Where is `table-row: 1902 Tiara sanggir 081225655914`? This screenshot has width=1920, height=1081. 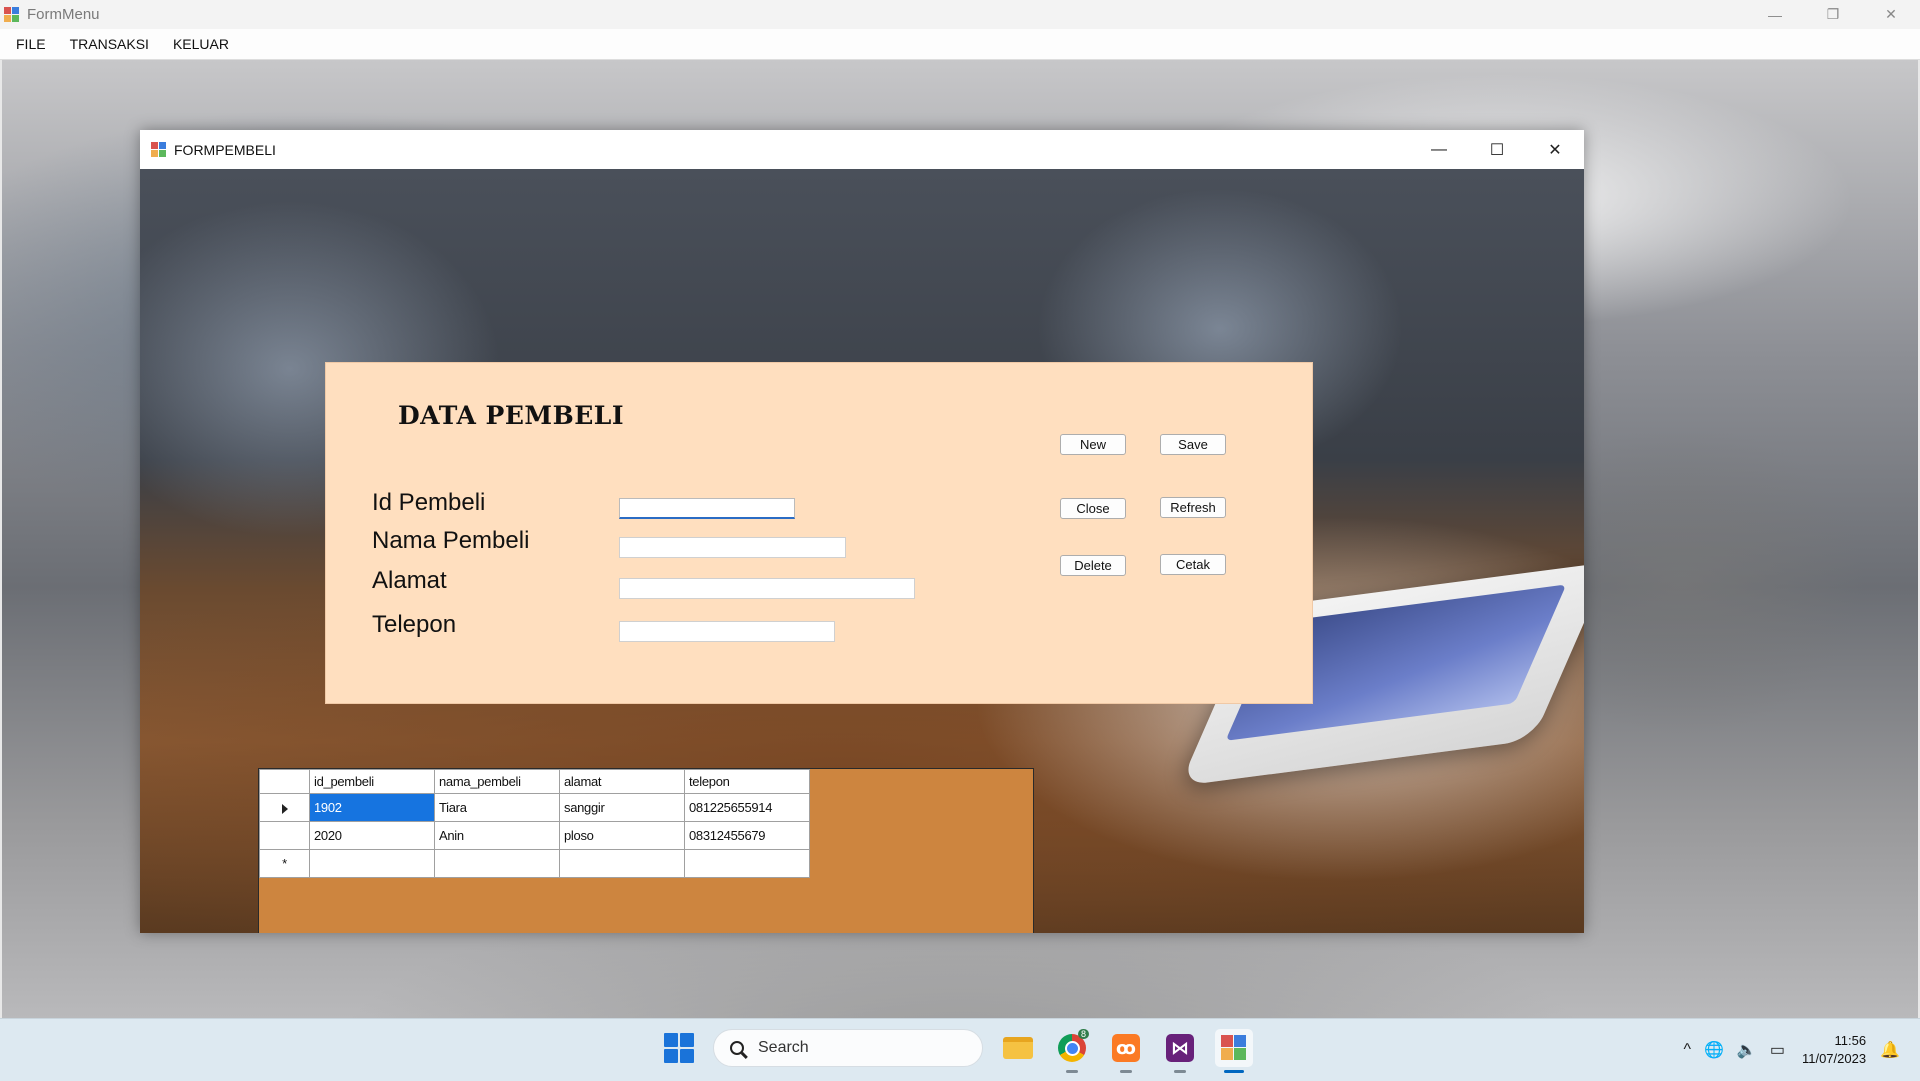
table-row: 1902 Tiara sanggir 081225655914 is located at coordinates (534, 807).